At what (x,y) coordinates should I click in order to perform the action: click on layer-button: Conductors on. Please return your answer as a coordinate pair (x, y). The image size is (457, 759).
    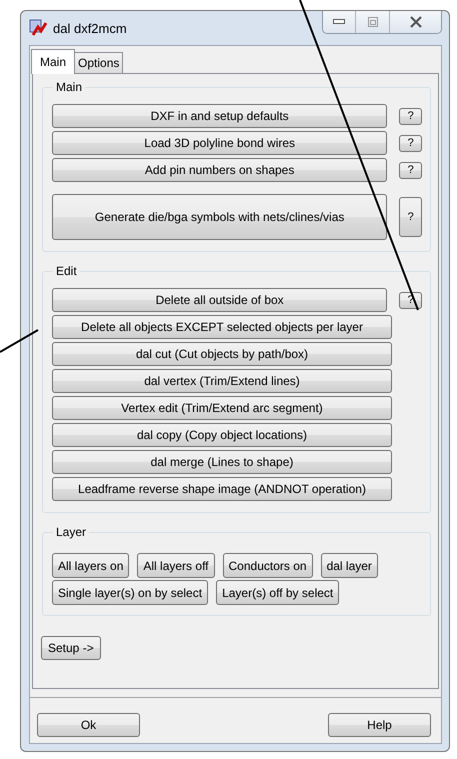
    Looking at the image, I should click on (267, 565).